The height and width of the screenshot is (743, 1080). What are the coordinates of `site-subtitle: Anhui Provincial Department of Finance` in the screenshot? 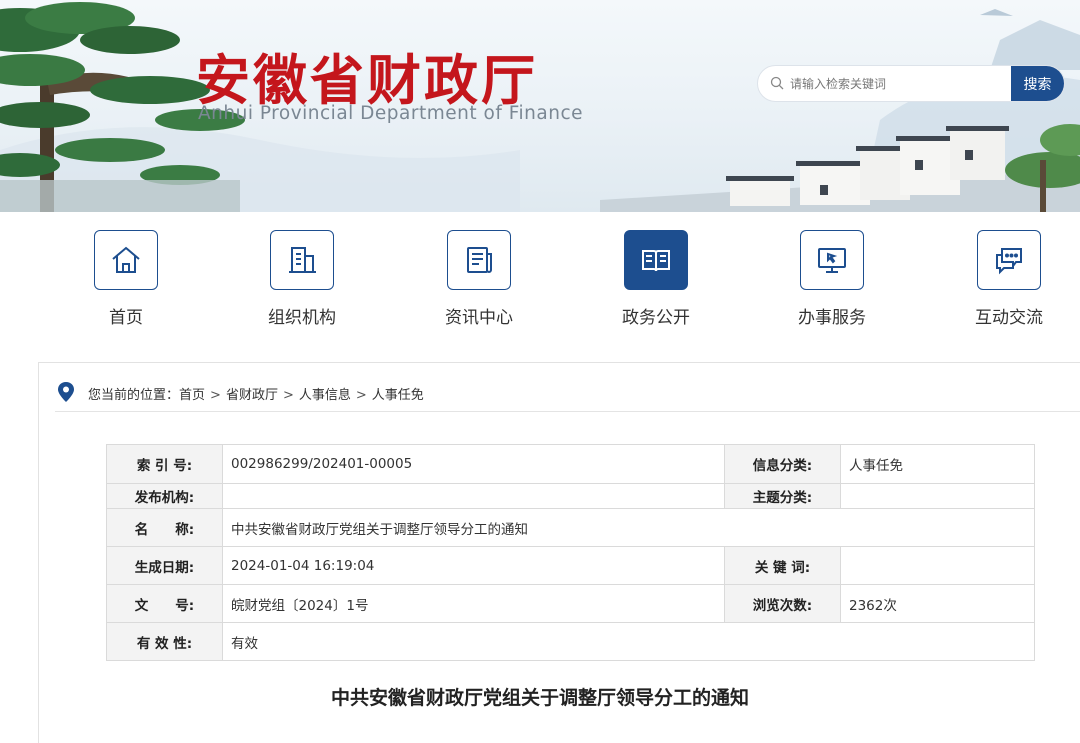 It's located at (390, 113).